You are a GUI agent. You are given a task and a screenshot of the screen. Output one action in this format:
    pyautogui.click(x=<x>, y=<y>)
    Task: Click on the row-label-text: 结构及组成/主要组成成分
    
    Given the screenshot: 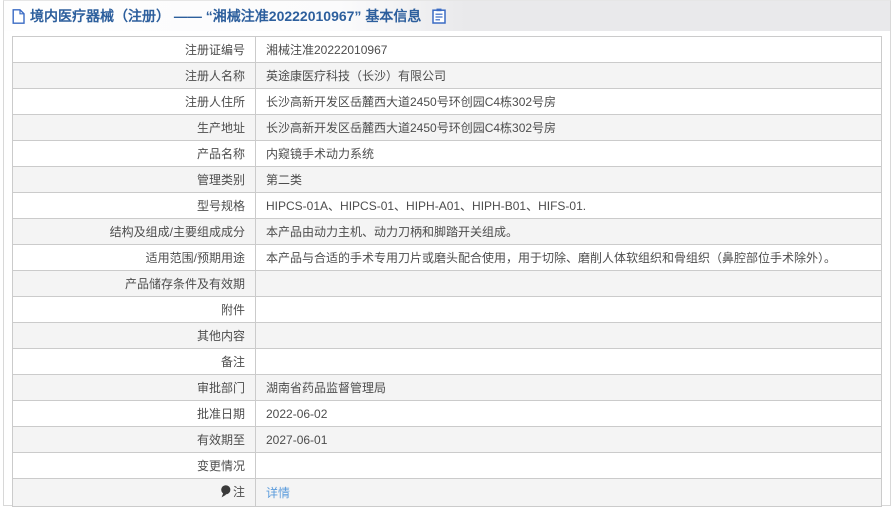 What is the action you would take?
    pyautogui.click(x=177, y=232)
    